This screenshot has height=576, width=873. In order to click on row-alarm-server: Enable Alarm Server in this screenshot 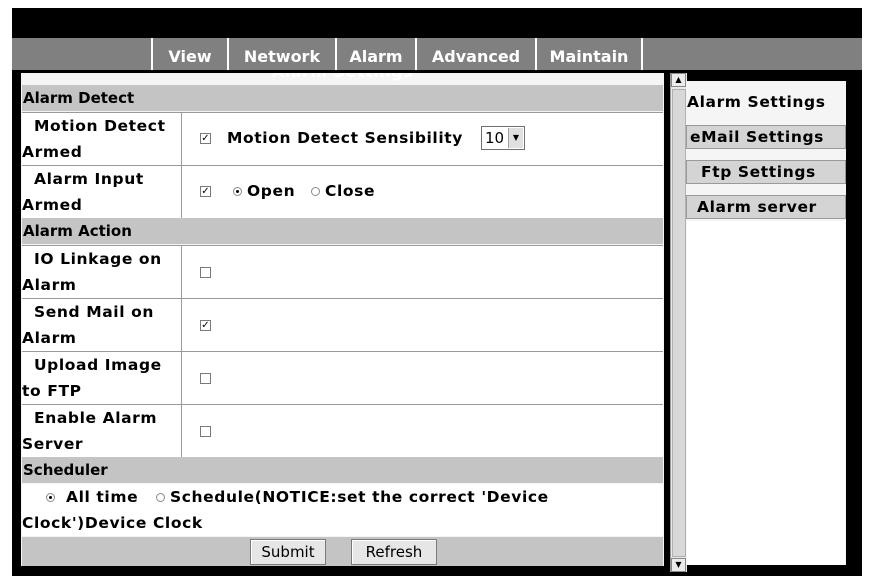, I will do `click(342, 430)`.